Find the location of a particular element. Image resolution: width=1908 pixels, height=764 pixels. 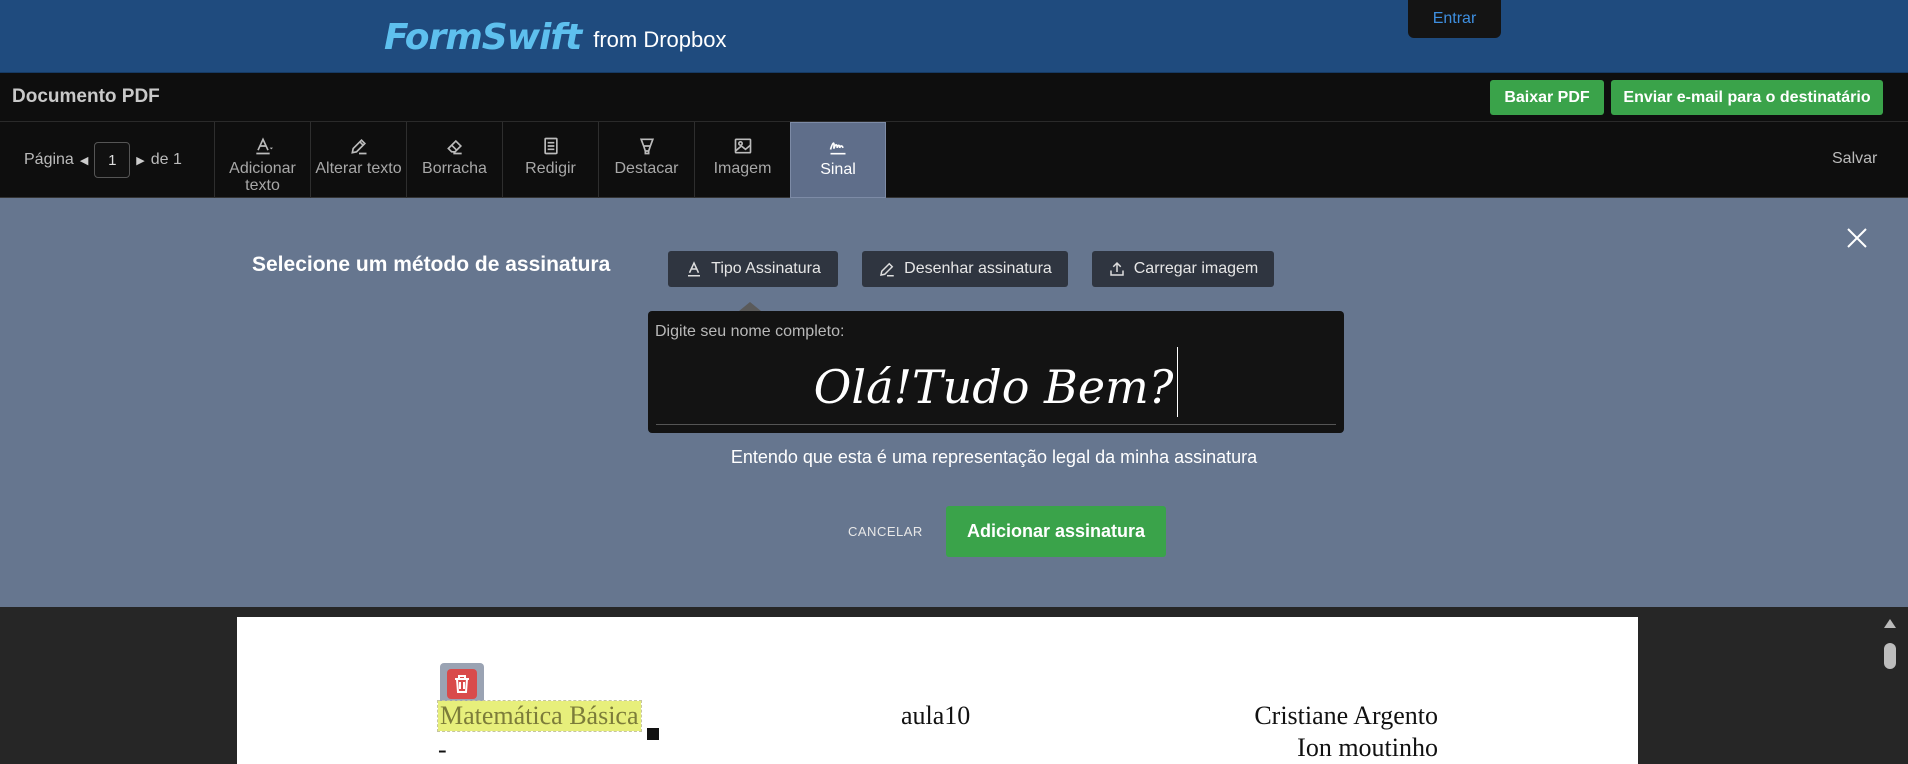

selected-method-pointer is located at coordinates (750, 306).